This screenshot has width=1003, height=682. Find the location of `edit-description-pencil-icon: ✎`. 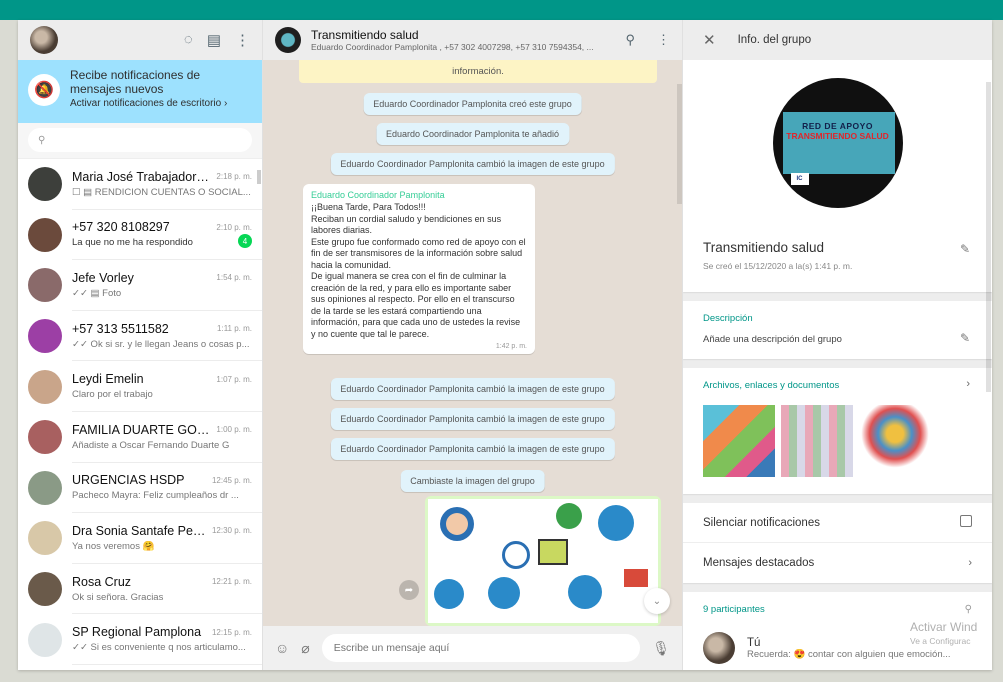

edit-description-pencil-icon: ✎ is located at coordinates (965, 338).